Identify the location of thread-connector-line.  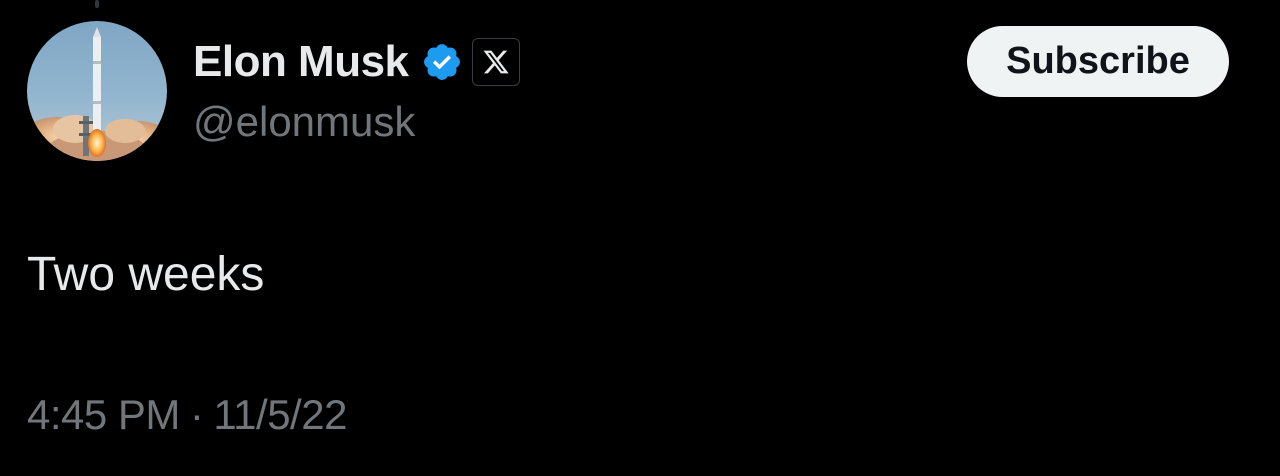
(97, 4).